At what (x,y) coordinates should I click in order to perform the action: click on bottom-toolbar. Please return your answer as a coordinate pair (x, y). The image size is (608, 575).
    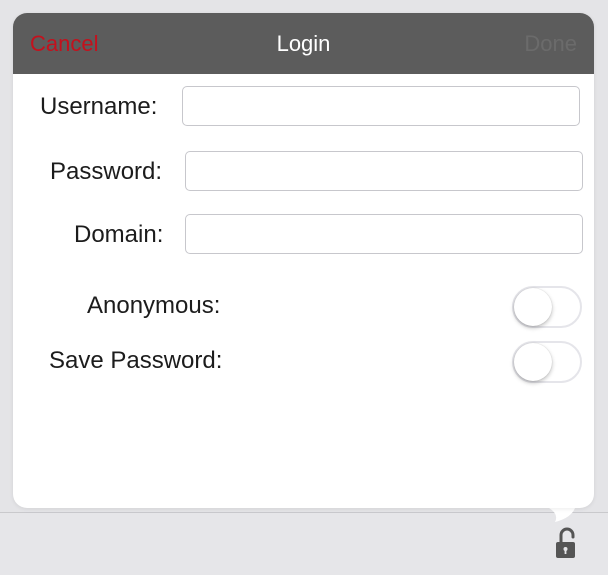
    Looking at the image, I should click on (304, 543).